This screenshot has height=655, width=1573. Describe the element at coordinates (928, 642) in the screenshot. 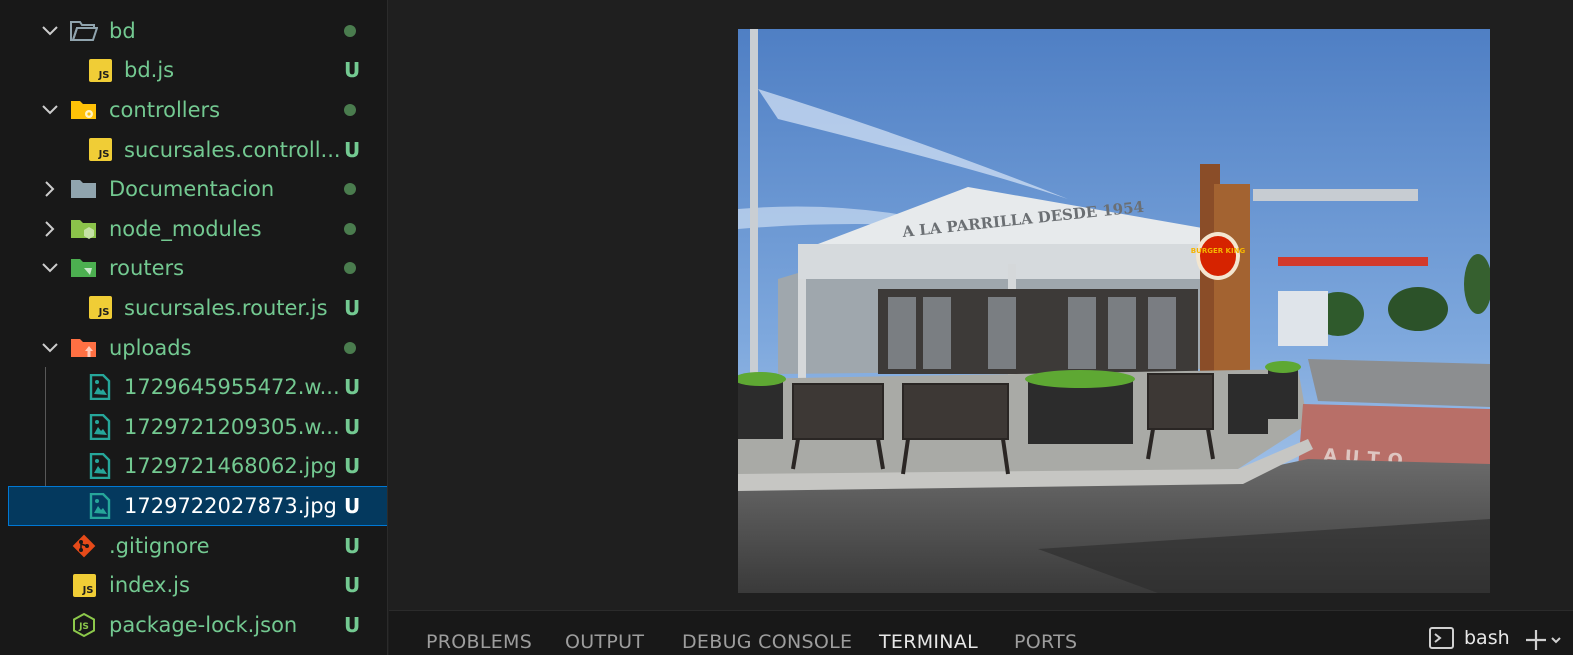

I see `tab-terminal: TERMINAL` at that location.